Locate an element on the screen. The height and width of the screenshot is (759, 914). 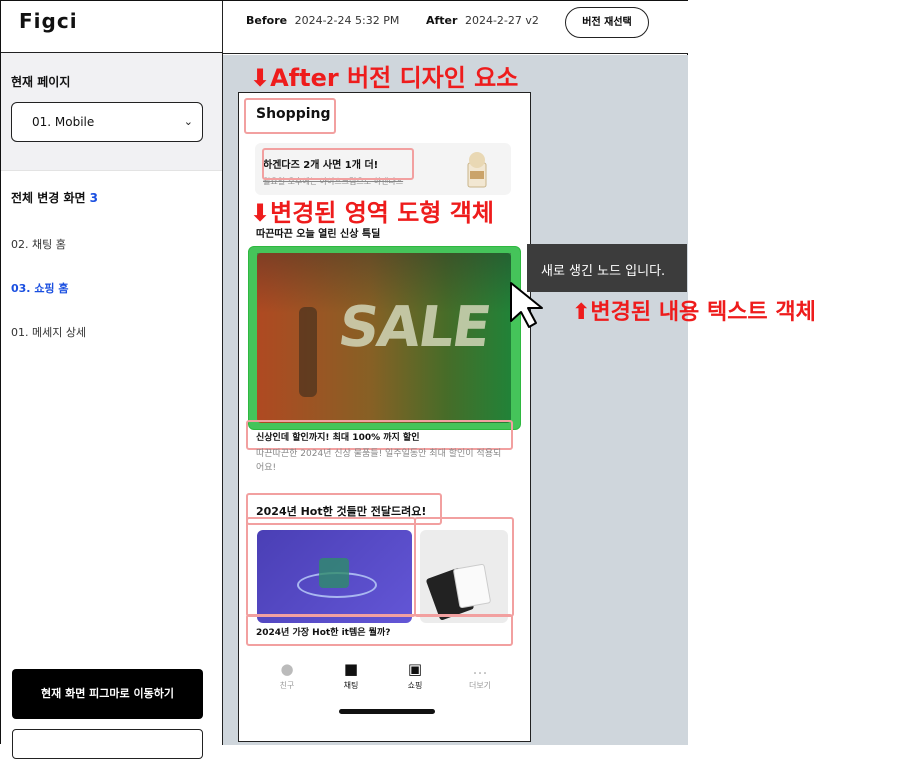
tab-shopping: ▣ 쇼핑 is located at coordinates (415, 675).